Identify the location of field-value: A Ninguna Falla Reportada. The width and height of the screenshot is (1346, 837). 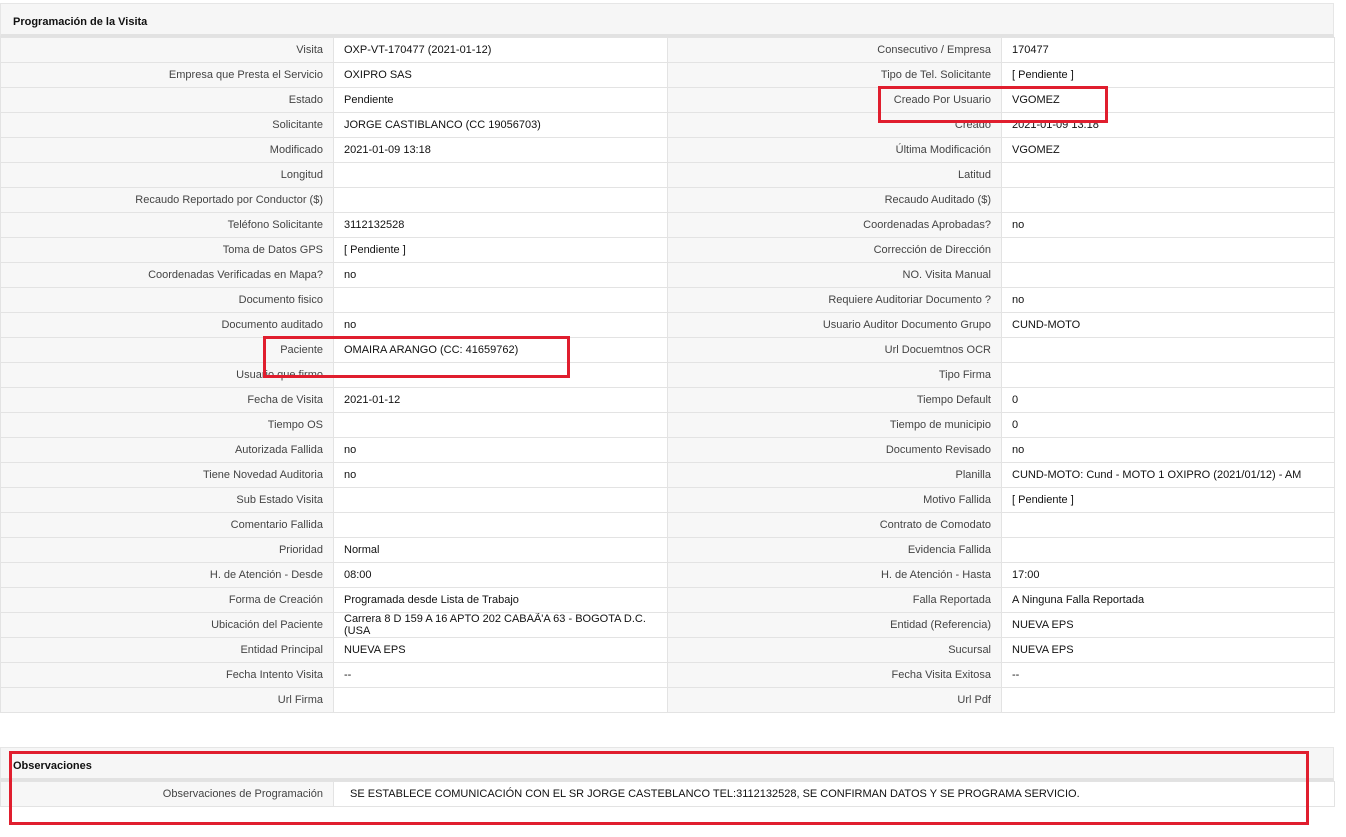
(1168, 600).